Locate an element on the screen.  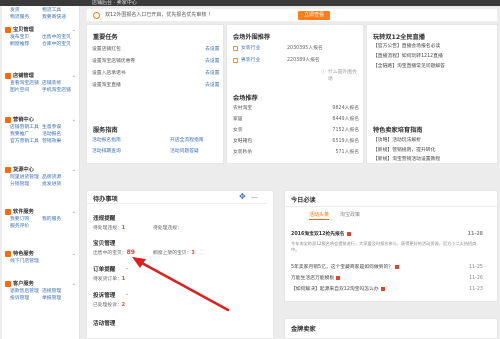
sidebar-link: 批发进货 is located at coordinates (58, 184).